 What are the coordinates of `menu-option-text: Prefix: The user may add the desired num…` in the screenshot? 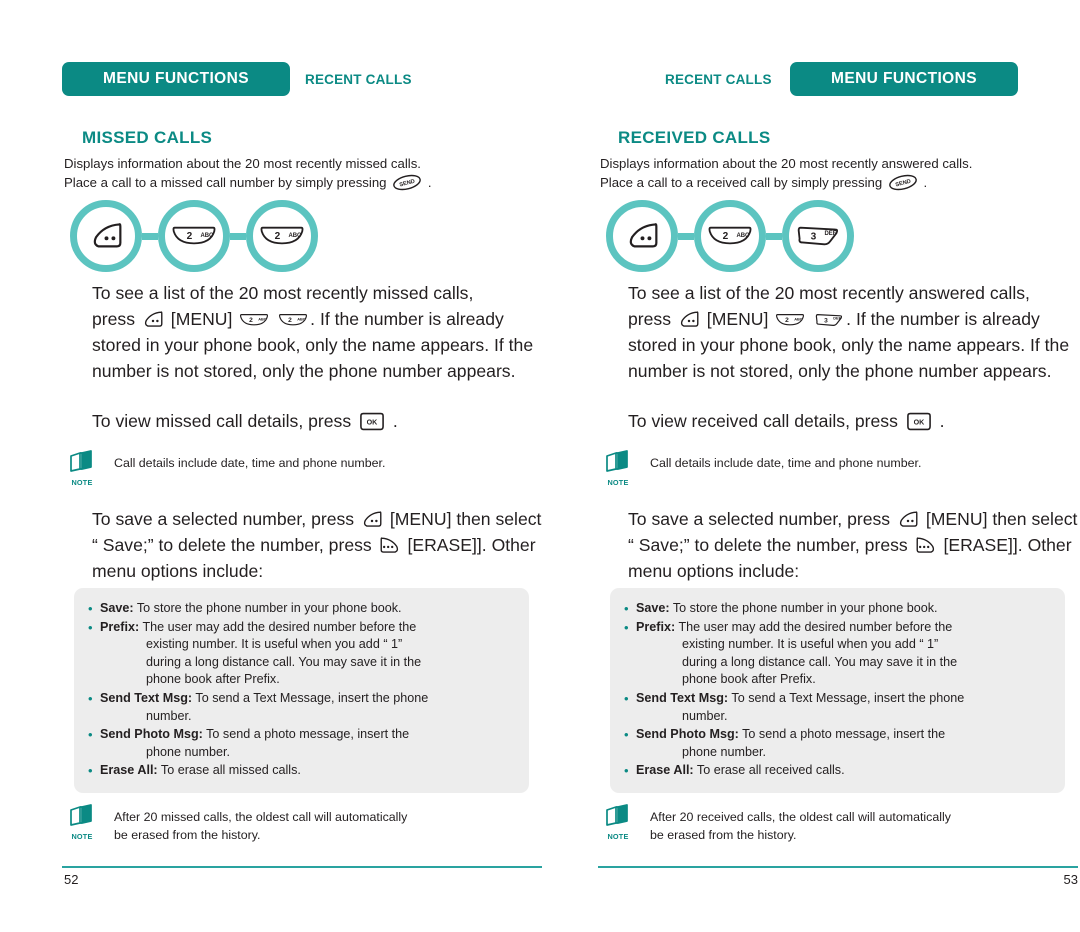 It's located at (797, 653).